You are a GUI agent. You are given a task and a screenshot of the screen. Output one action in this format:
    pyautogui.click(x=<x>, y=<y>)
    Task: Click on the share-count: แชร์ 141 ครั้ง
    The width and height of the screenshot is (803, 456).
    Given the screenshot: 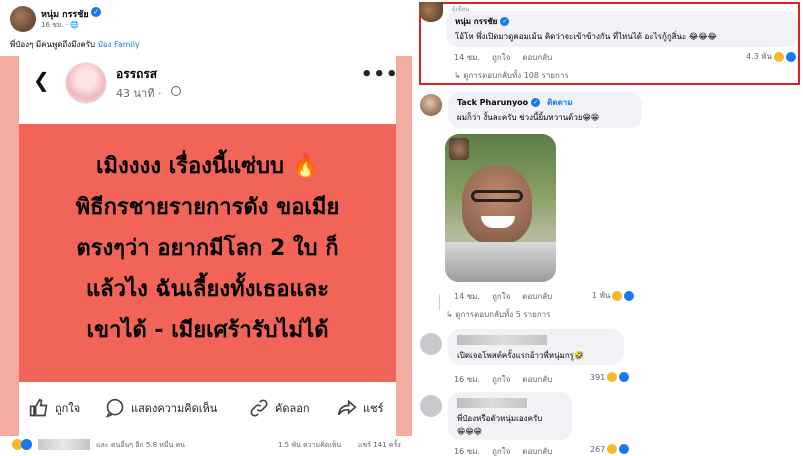 What is the action you would take?
    pyautogui.click(x=379, y=445)
    